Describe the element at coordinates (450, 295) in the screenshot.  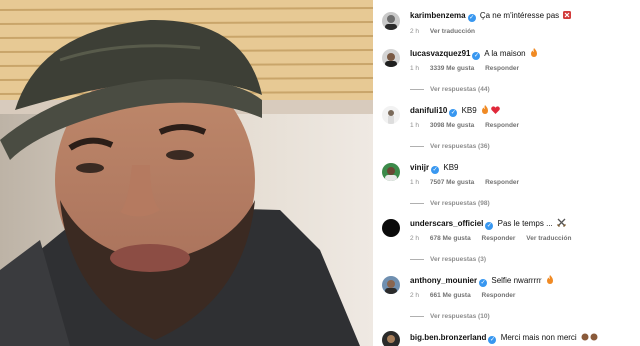
I see `likes-count: 661 Me gusta` at that location.